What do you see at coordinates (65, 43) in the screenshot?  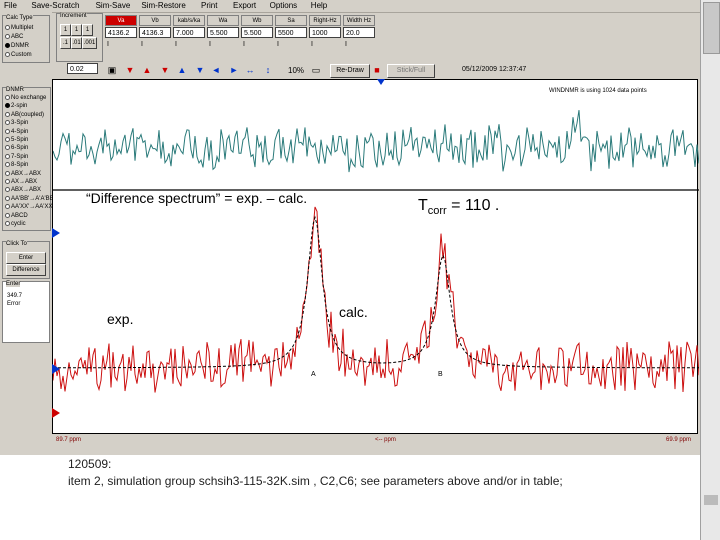 I see `increment-01-button: .1` at bounding box center [65, 43].